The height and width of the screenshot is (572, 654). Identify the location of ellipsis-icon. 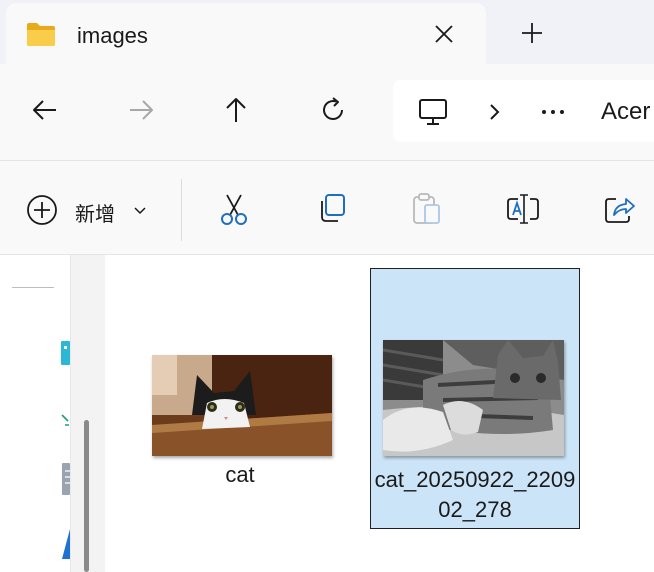
(553, 112).